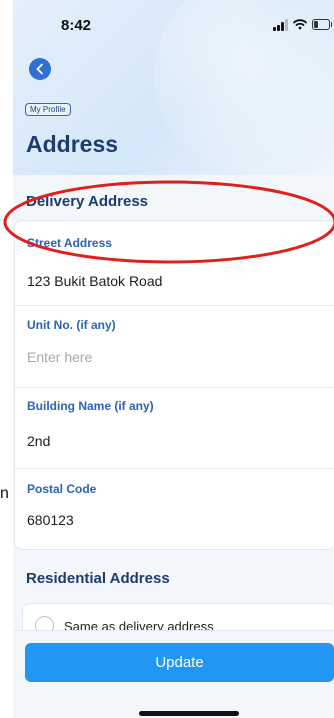 The height and width of the screenshot is (718, 334). What do you see at coordinates (98, 578) in the screenshot?
I see `residential-section-title: Residential Address` at bounding box center [98, 578].